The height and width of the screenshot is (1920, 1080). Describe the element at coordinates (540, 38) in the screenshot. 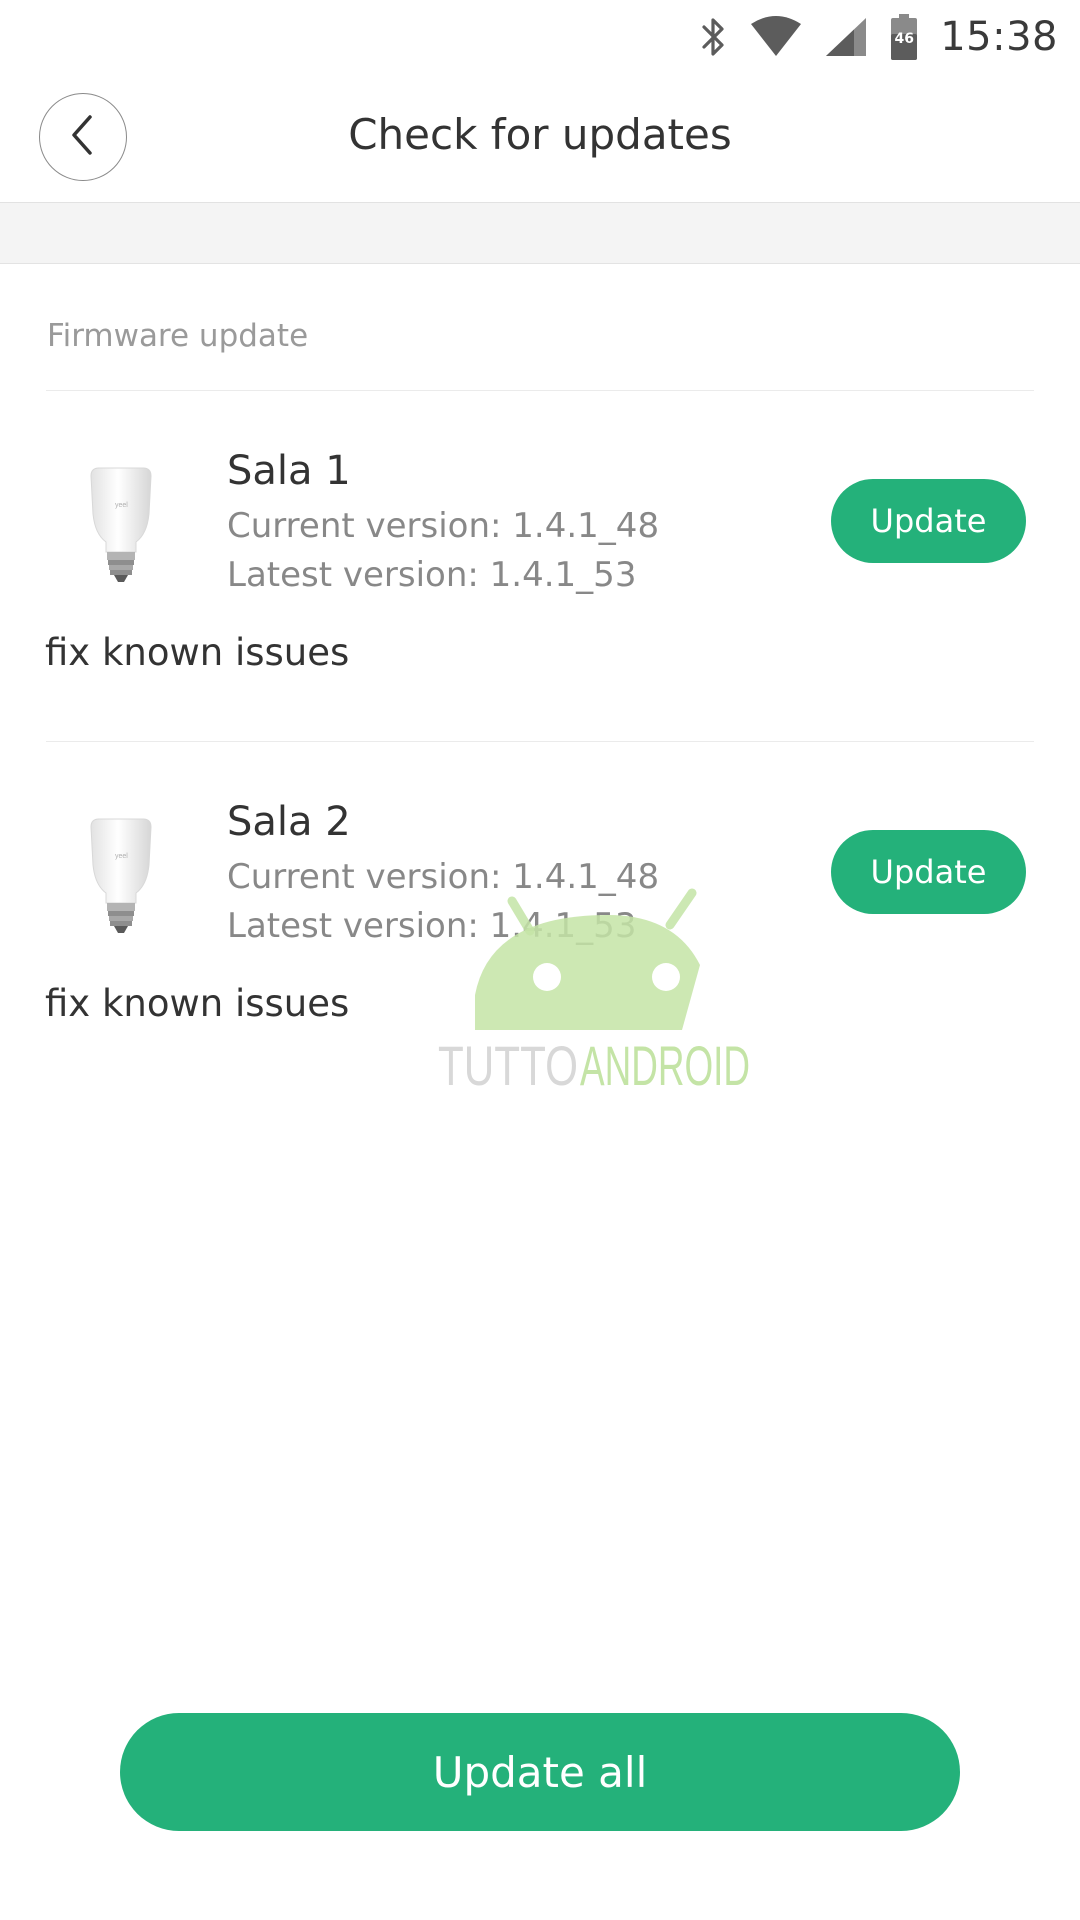

I see `status-bar: 46 15:38` at that location.